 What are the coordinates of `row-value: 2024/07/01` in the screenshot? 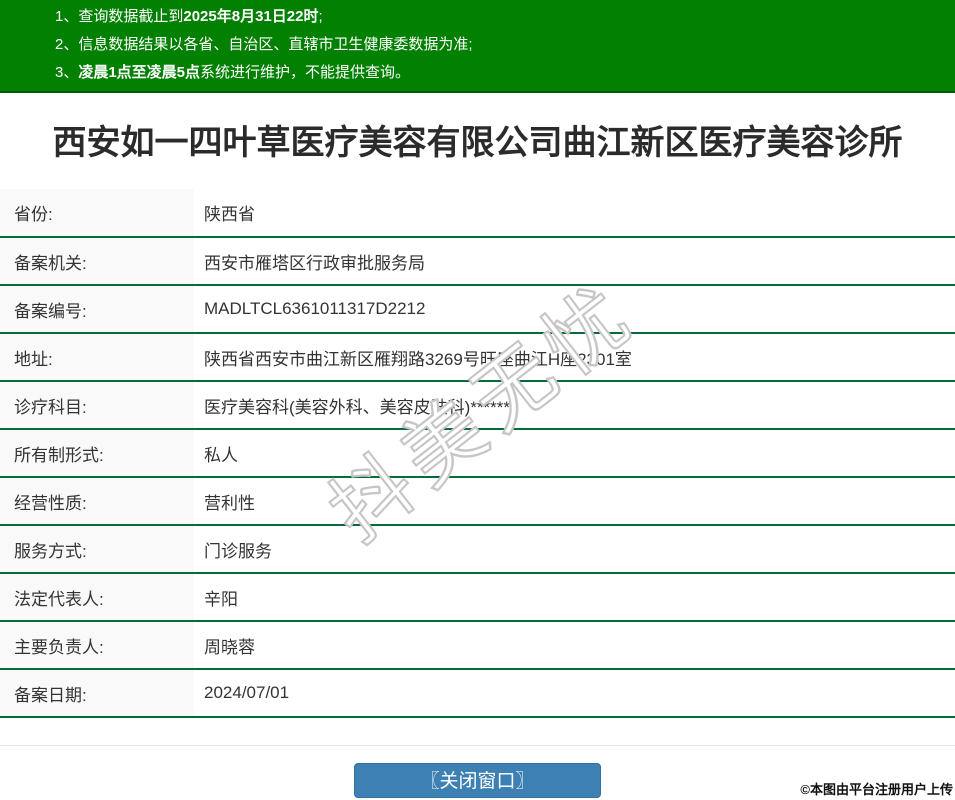 It's located at (247, 692).